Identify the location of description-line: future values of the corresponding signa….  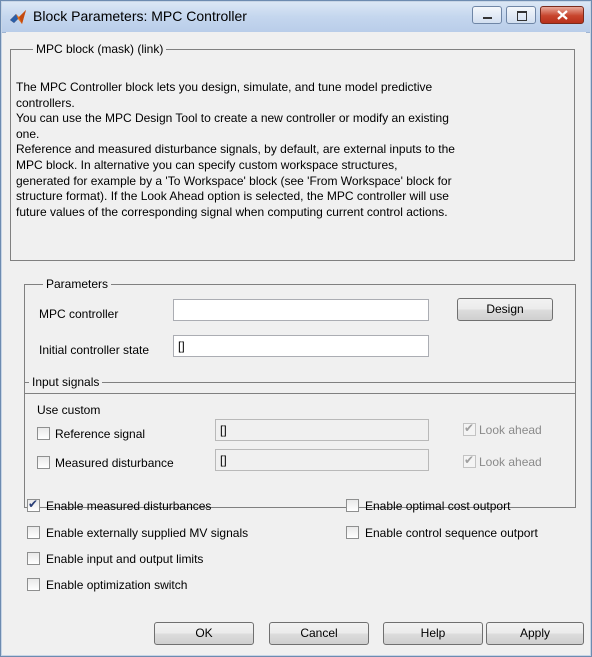
(232, 211).